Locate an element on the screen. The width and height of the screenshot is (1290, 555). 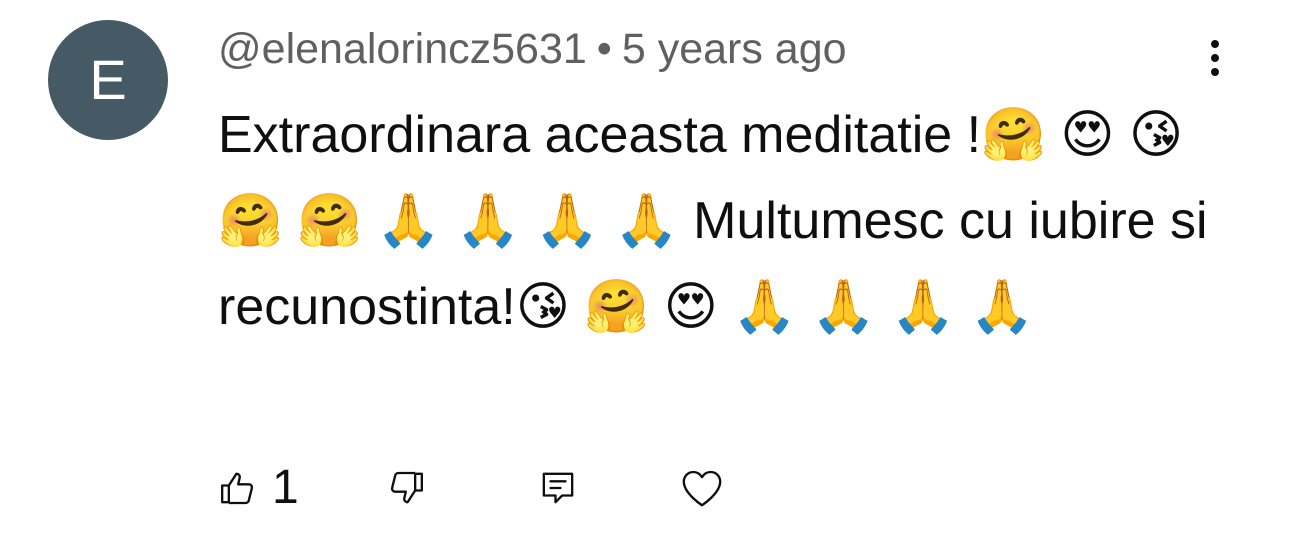
avatar-letter: E is located at coordinates (108, 79).